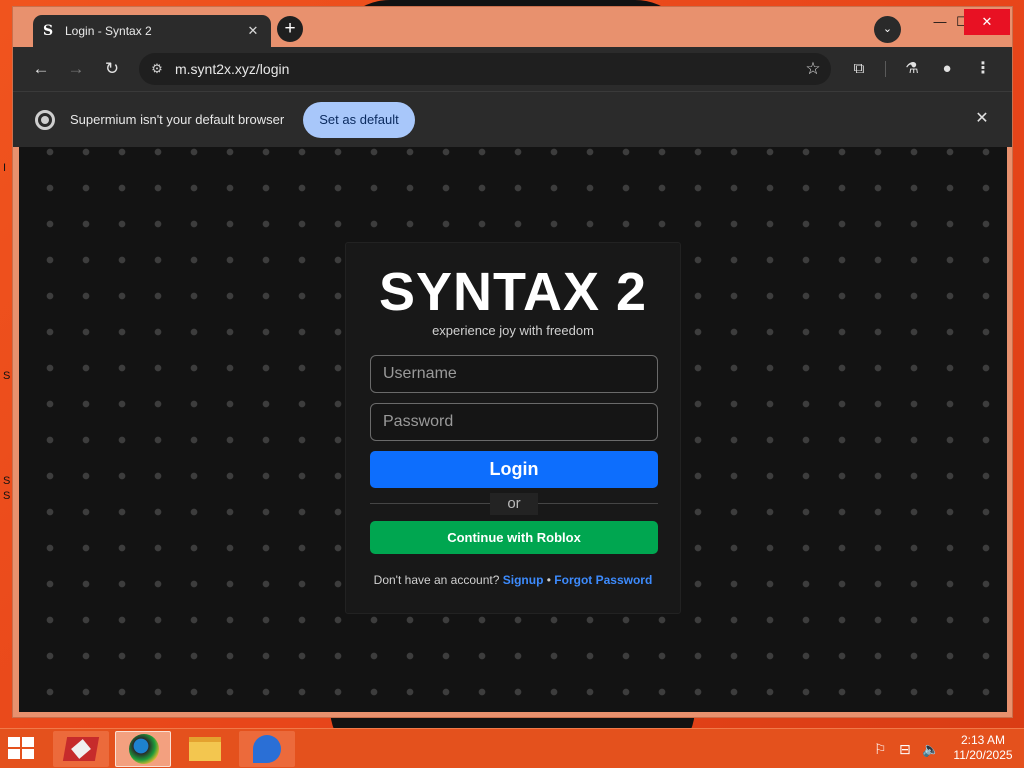  I want to click on taskbar-app-red, so click(81, 749).